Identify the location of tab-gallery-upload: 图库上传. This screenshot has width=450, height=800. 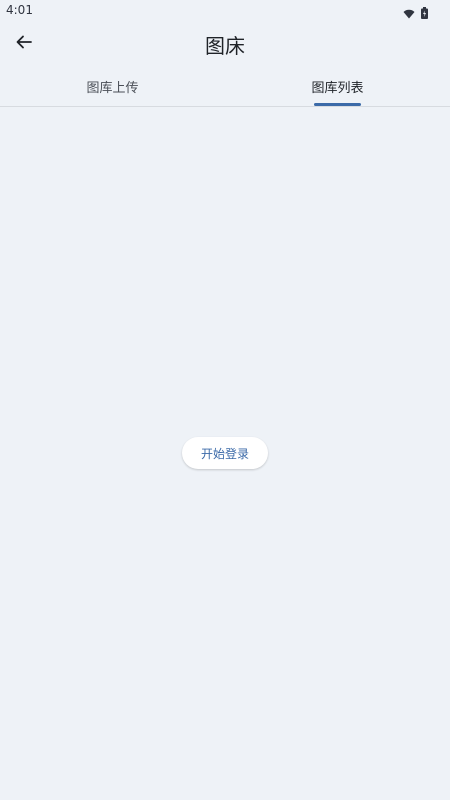
(112, 86).